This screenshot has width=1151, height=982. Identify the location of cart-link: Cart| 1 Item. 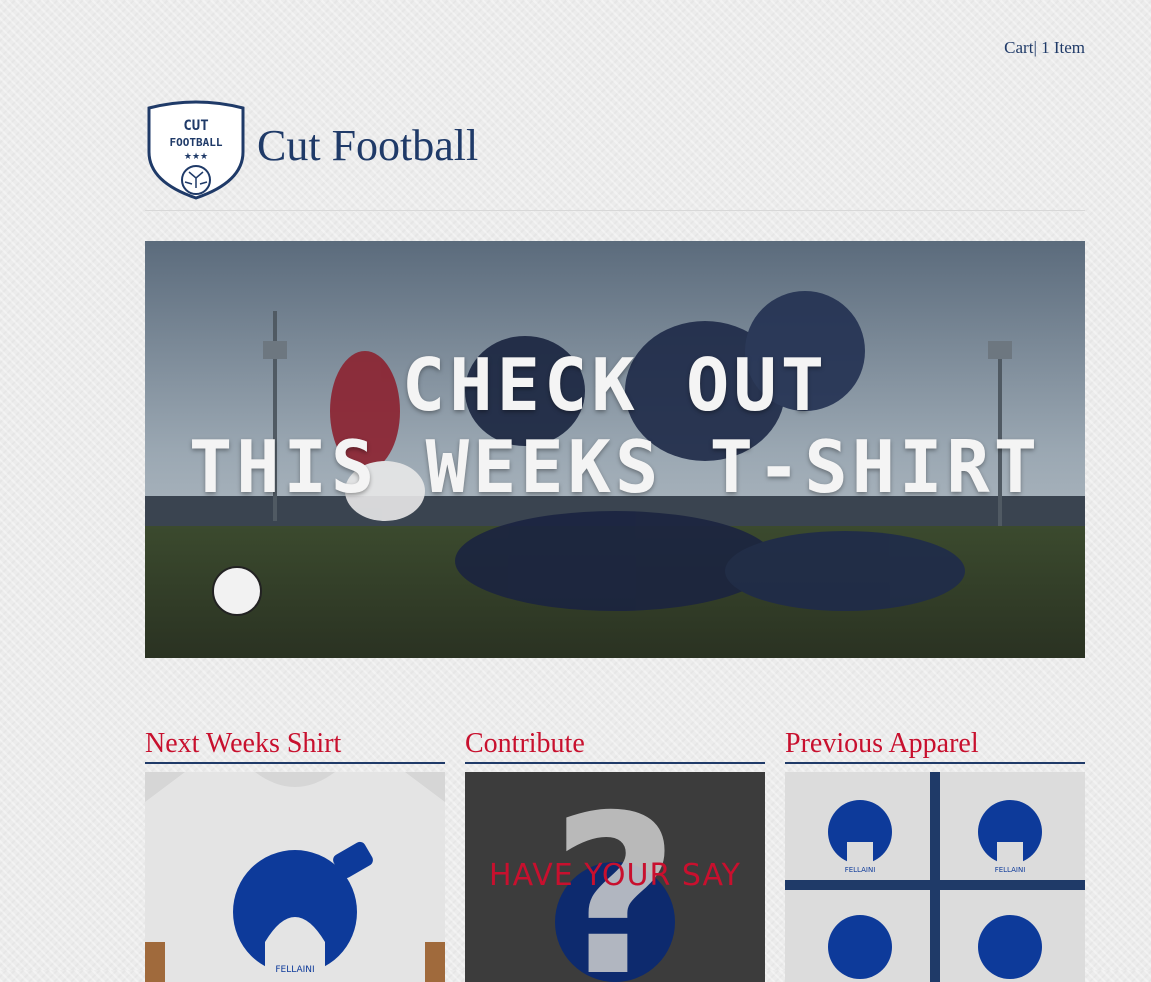
(1044, 48).